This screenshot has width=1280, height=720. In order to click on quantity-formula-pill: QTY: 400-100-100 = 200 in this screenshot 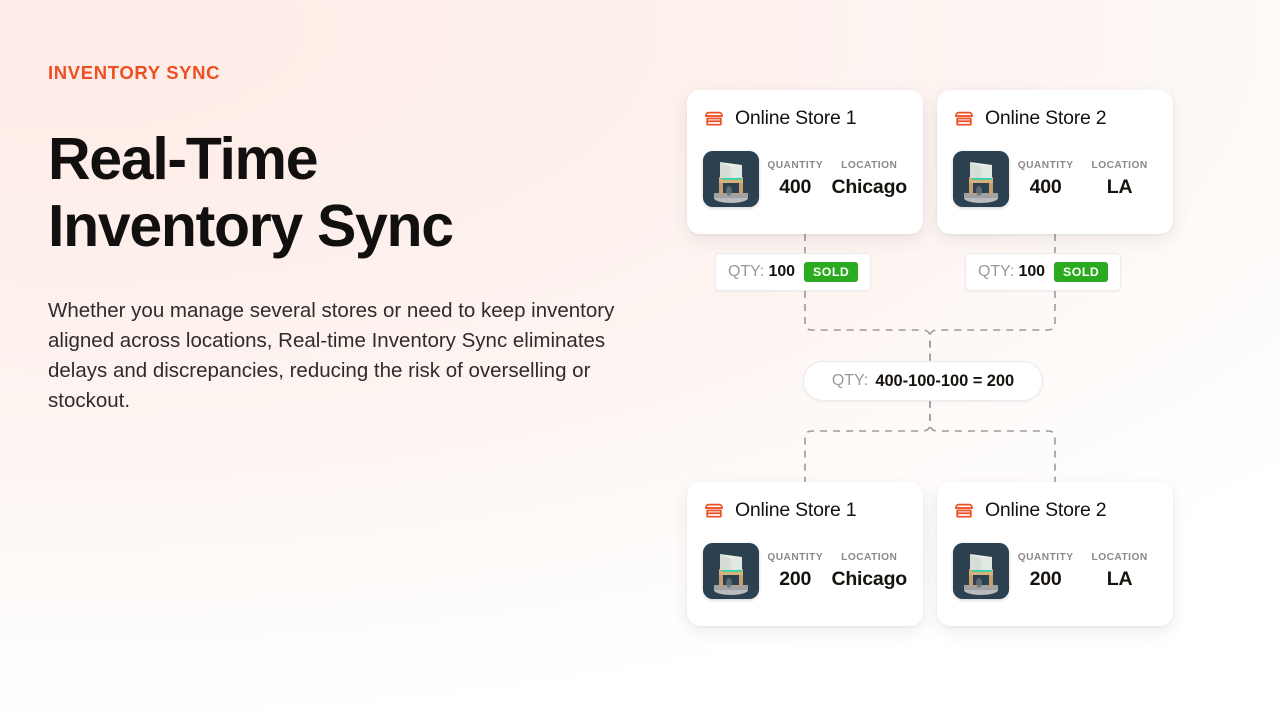, I will do `click(923, 381)`.